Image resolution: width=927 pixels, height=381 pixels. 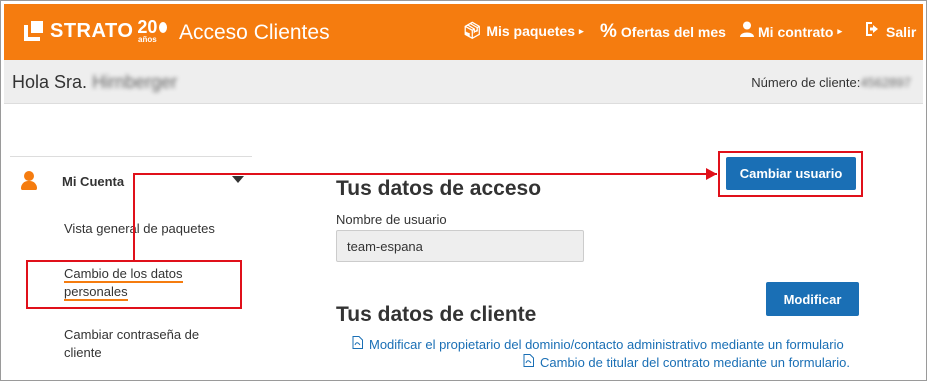 What do you see at coordinates (873, 31) in the screenshot?
I see `logout-icon` at bounding box center [873, 31].